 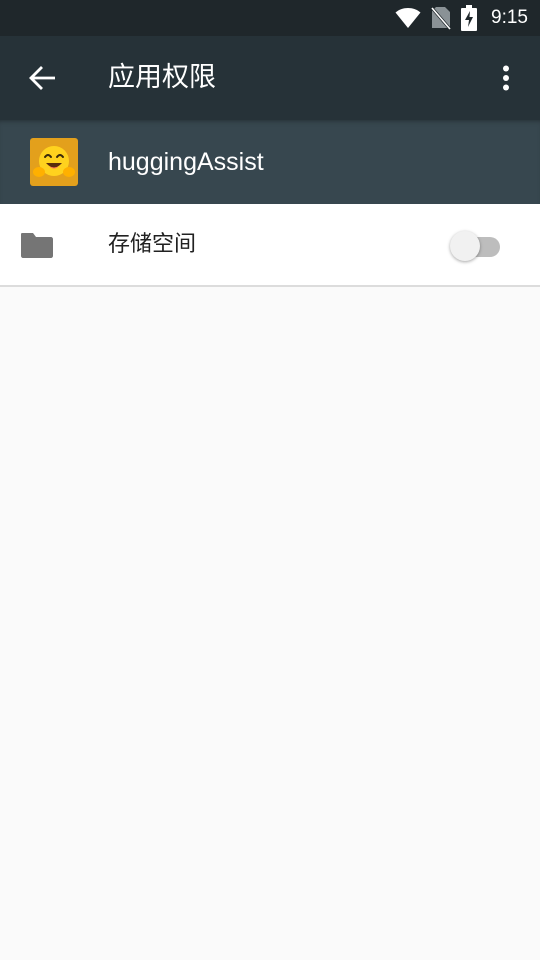 I want to click on arrow-back-icon, so click(x=42, y=78).